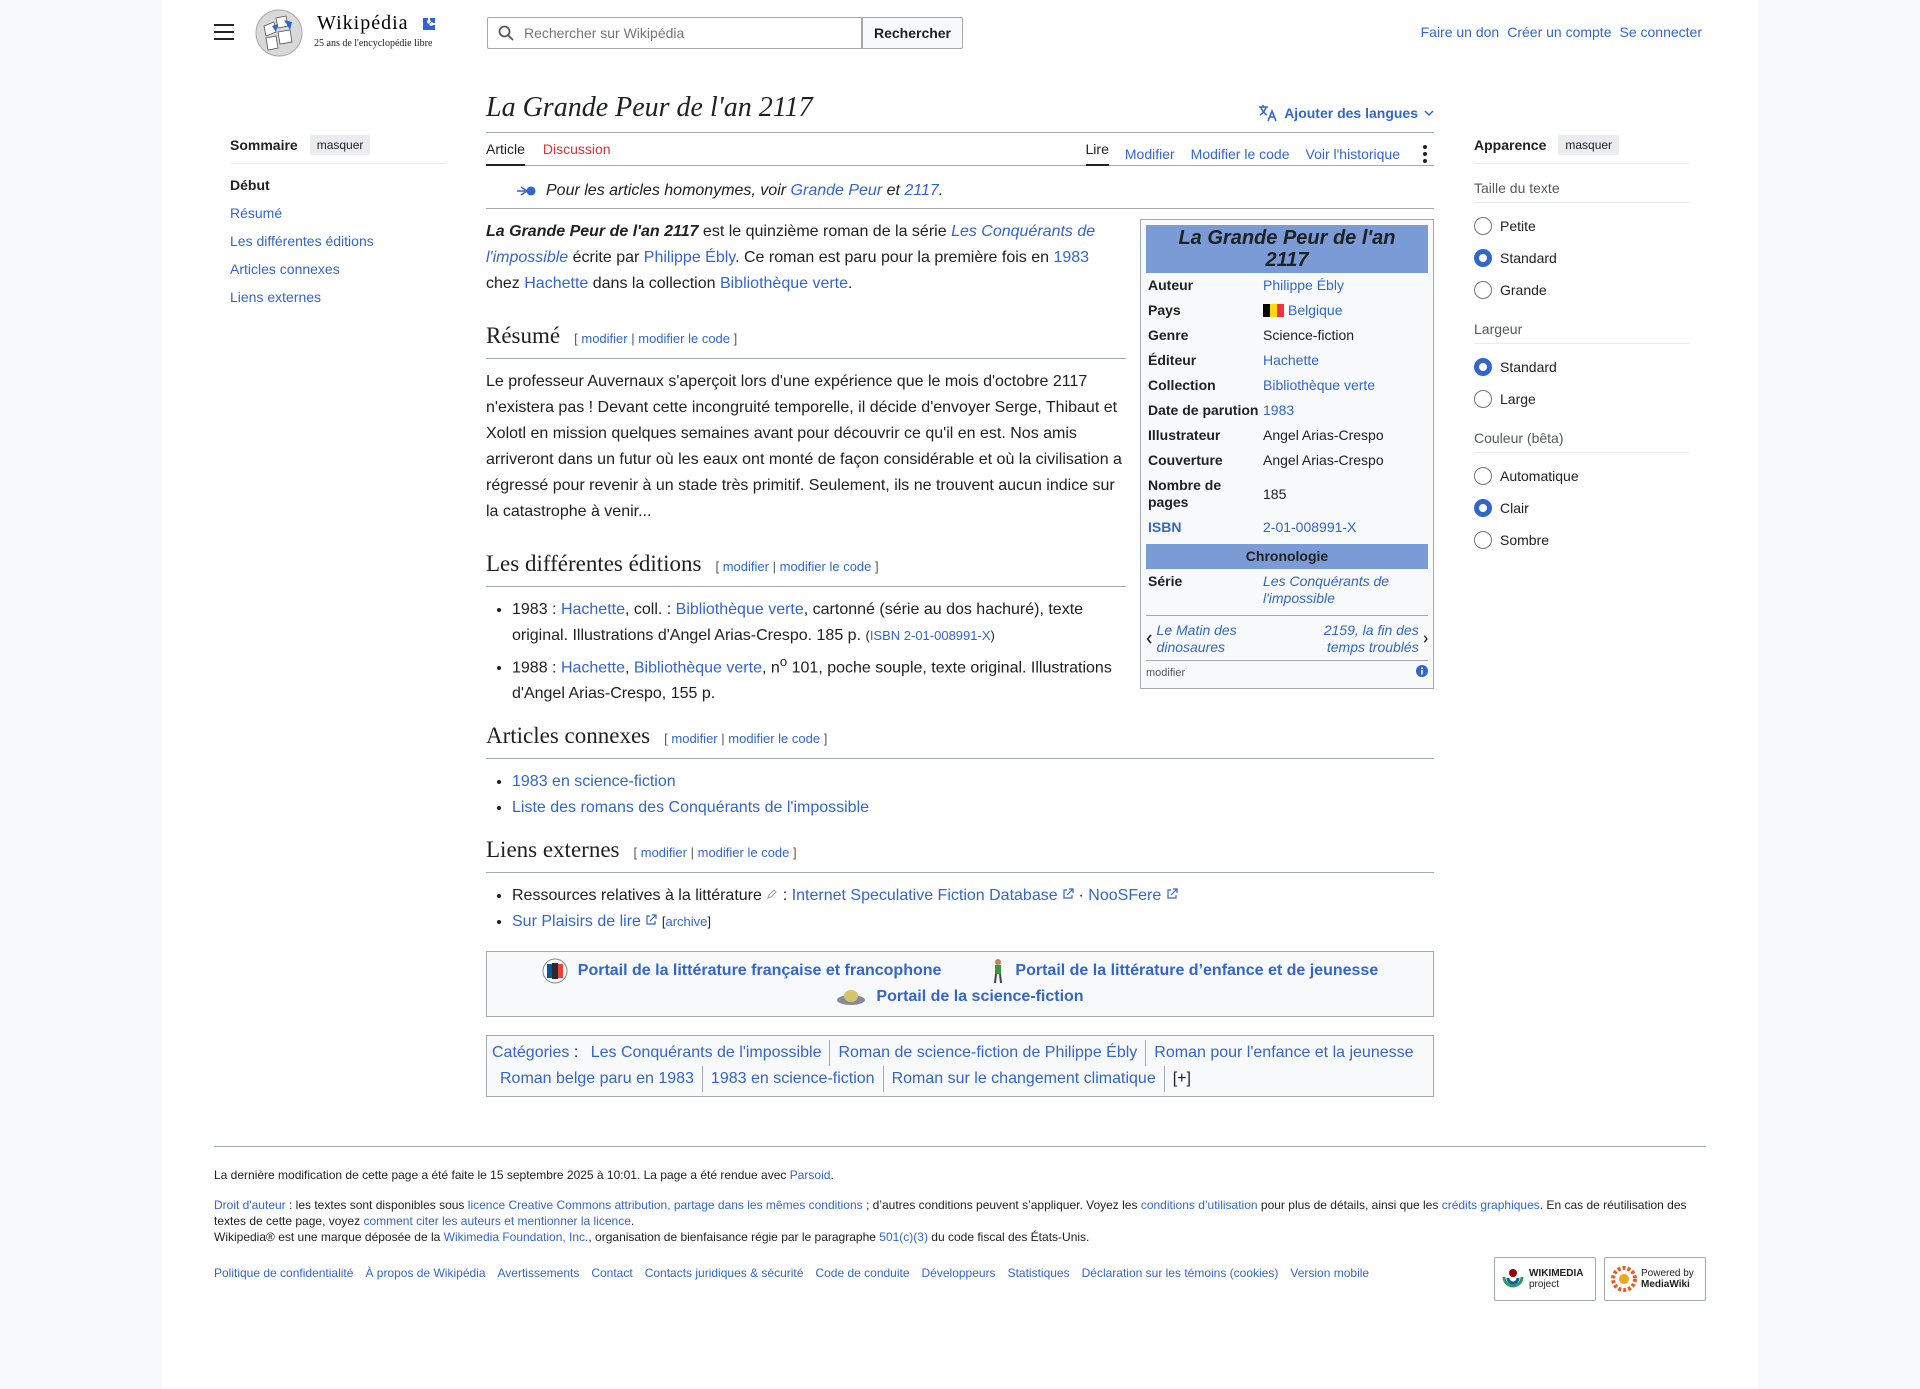 The height and width of the screenshot is (1389, 1920). I want to click on category-link: 1983 en science-fiction, so click(792, 1079).